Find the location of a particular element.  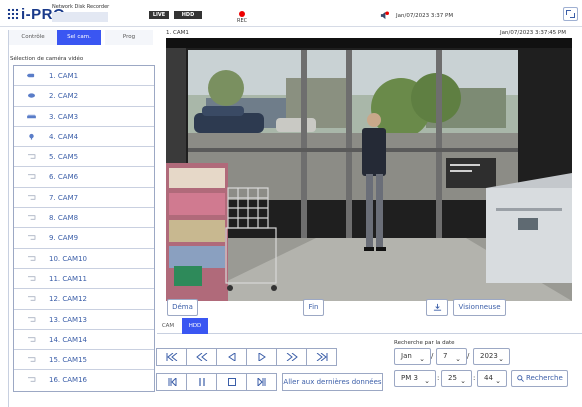

dome-camera-icon is located at coordinates (31, 95).